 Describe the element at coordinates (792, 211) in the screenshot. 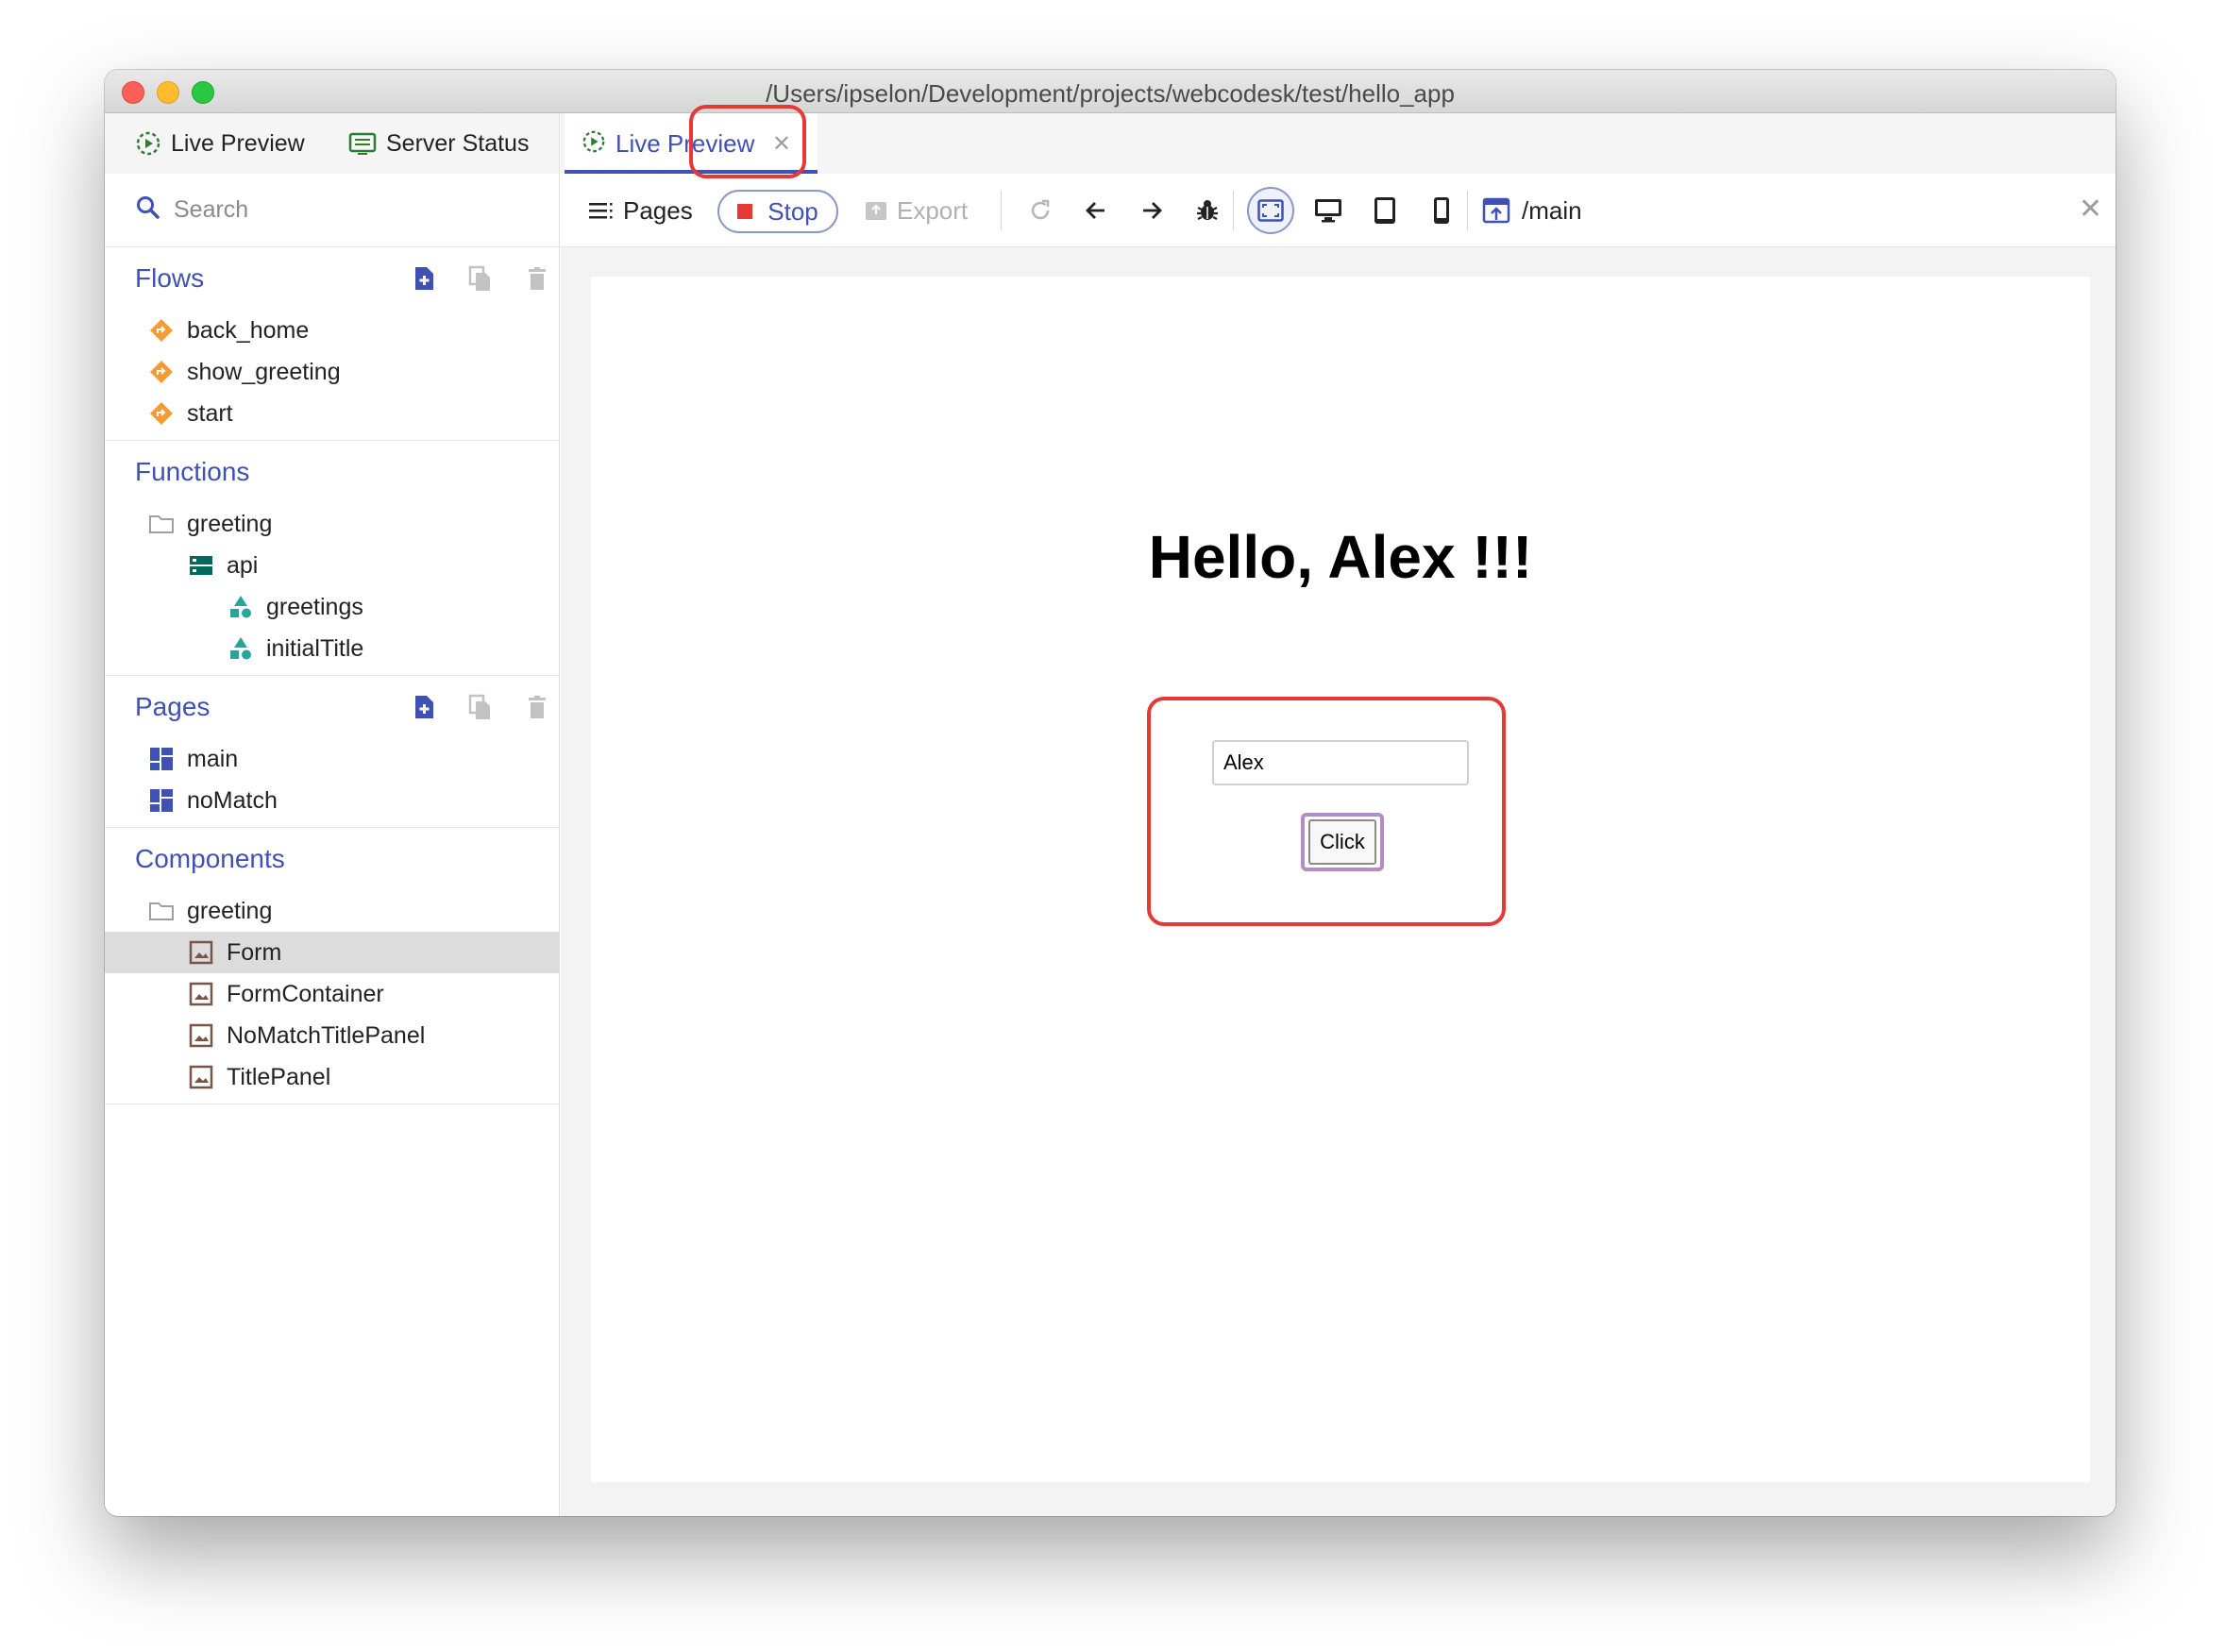

I see `stop-button-label: Stop` at that location.